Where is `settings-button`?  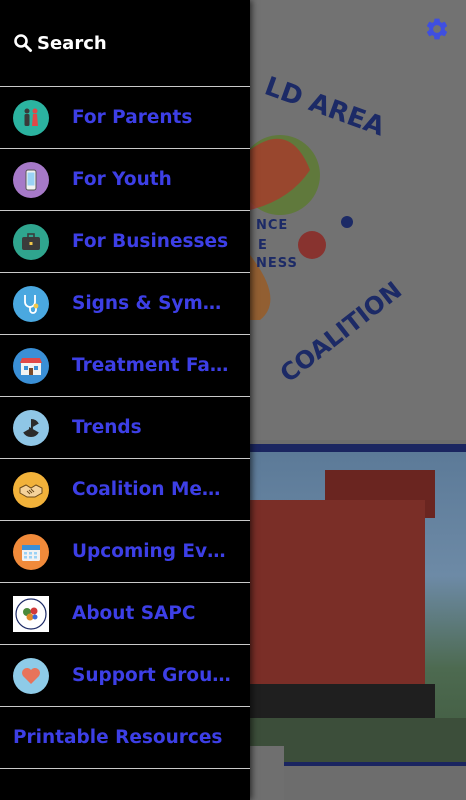
settings-button is located at coordinates (437, 29).